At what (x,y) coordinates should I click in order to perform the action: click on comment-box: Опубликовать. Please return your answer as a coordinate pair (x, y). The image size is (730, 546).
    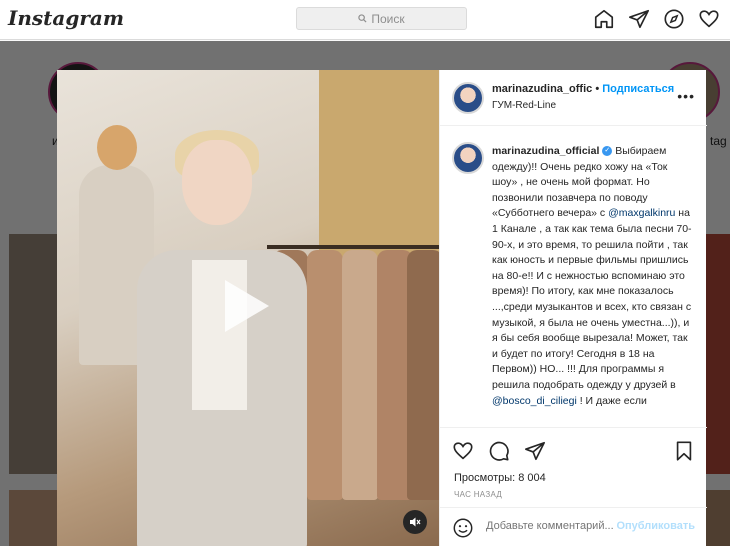
    Looking at the image, I should click on (573, 526).